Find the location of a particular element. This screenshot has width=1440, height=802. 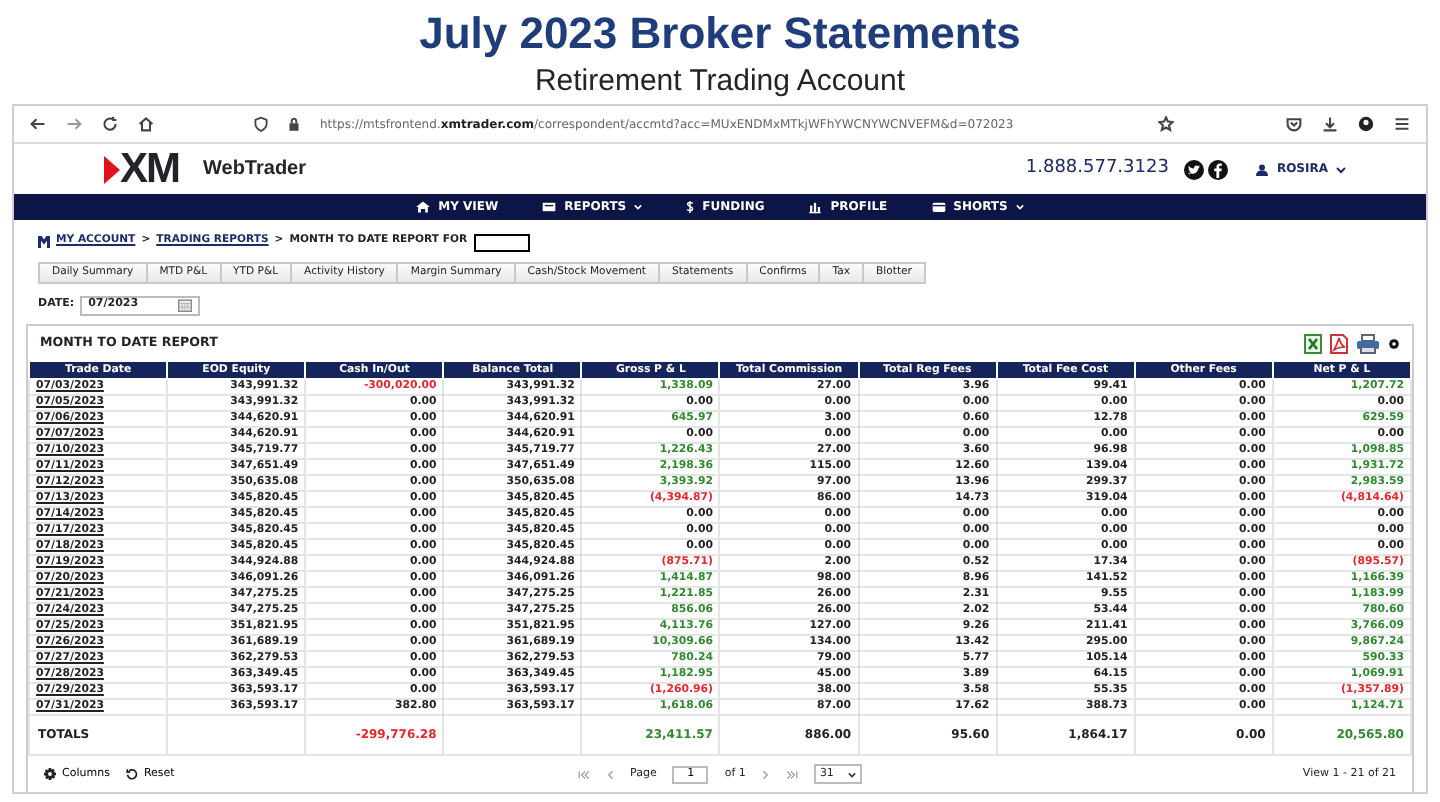

phone-number: 1.888.577.3123 is located at coordinates (1097, 168).